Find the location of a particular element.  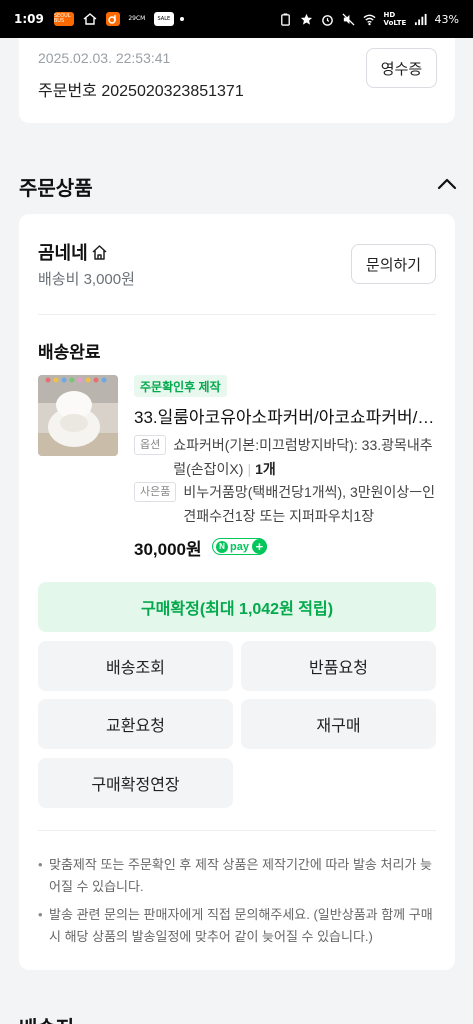

track-delivery-button: 배송조회 is located at coordinates (135, 666).